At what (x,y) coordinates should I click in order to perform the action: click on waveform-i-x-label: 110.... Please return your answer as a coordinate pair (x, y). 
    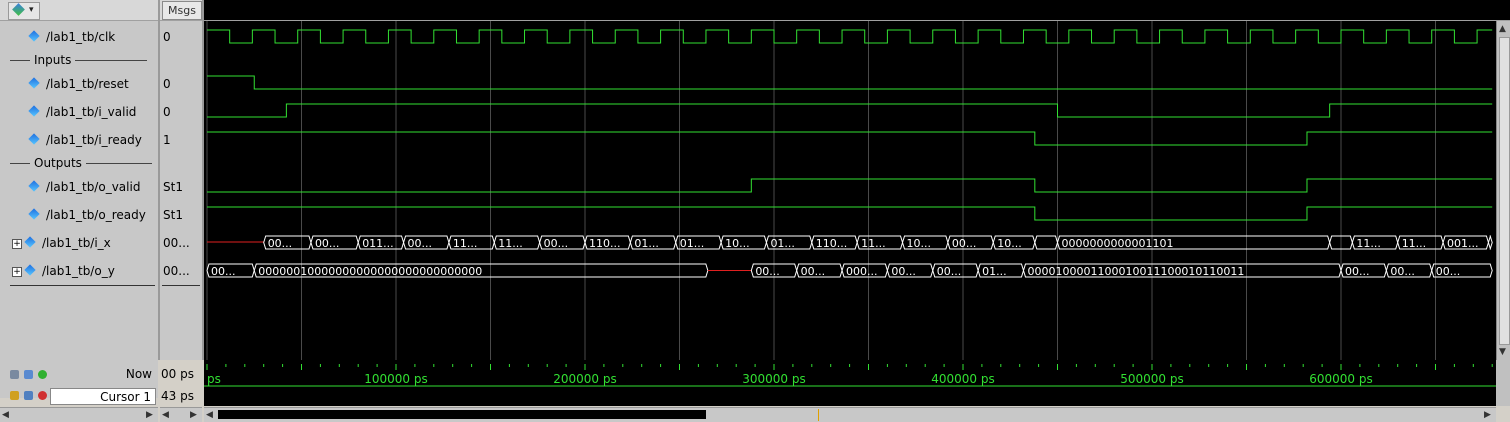
    Looking at the image, I should click on (605, 243).